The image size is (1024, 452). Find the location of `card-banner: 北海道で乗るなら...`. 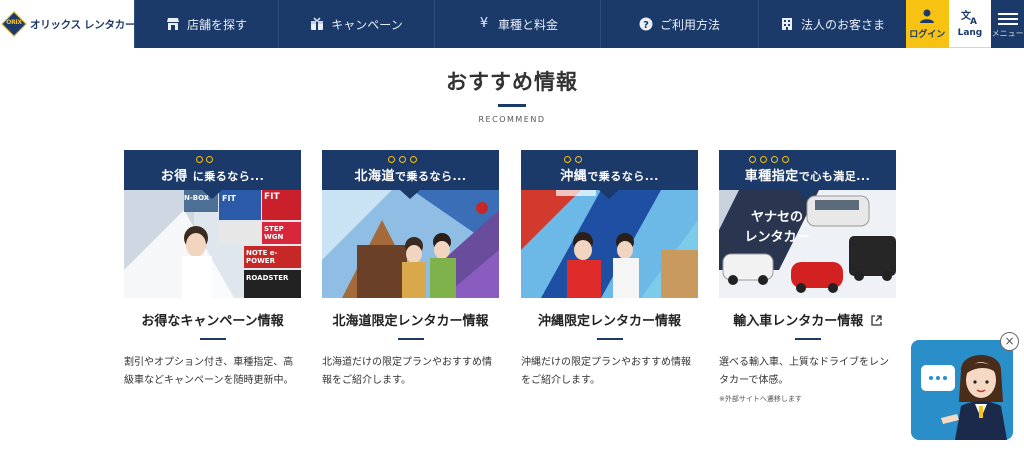

card-banner: 北海道で乗るなら... is located at coordinates (410, 170).